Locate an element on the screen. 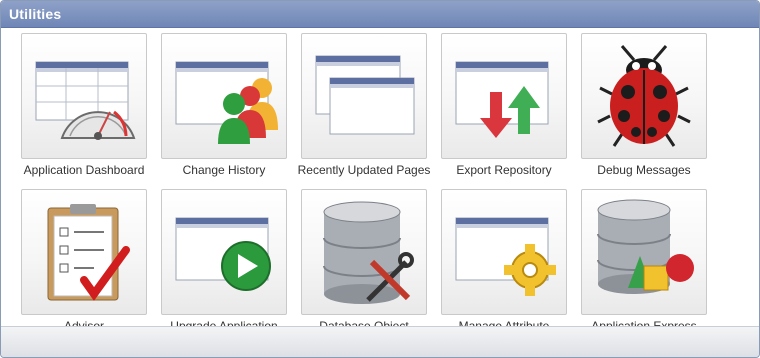 The image size is (760, 358). tile-application-express-views: Application Express Views is located at coordinates (651, 268).